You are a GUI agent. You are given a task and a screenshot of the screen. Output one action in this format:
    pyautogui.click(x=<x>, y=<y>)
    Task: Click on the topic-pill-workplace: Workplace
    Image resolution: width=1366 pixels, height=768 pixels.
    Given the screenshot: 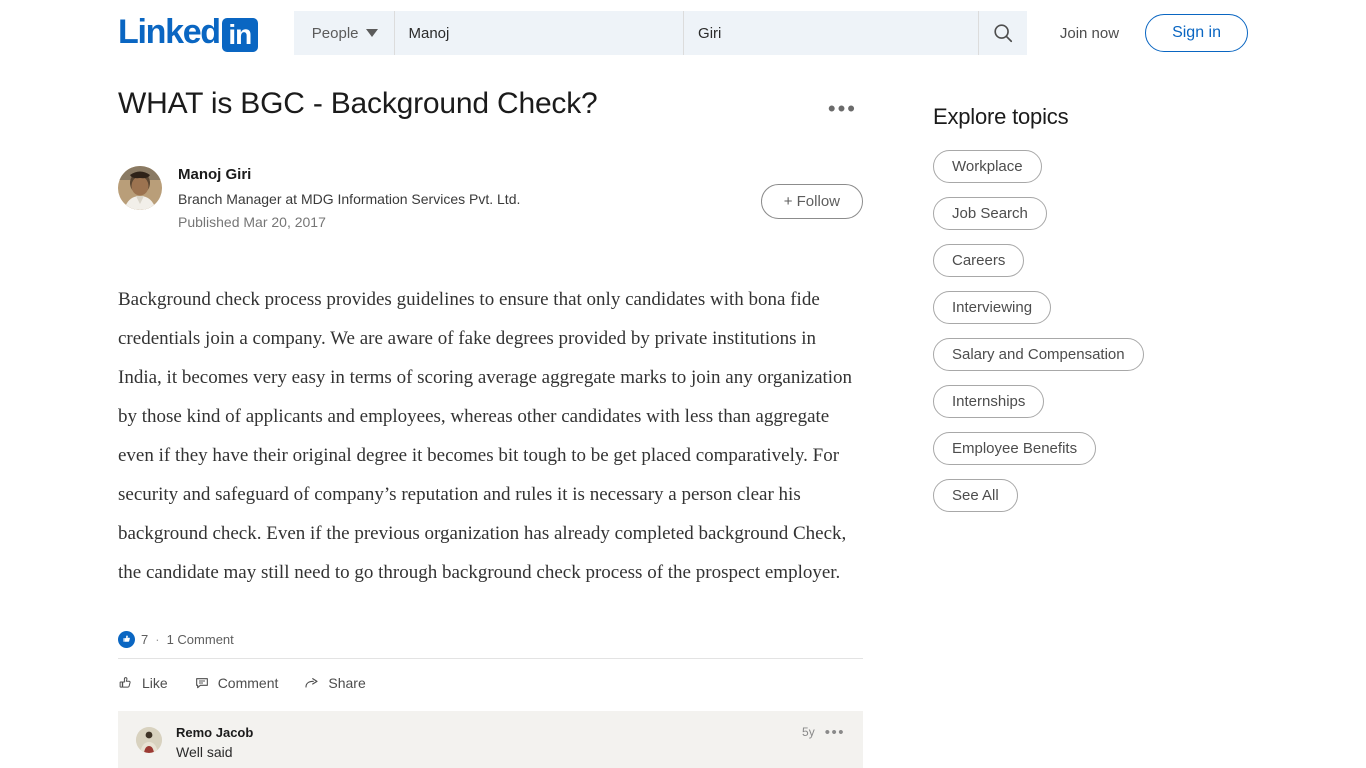 What is the action you would take?
    pyautogui.click(x=987, y=166)
    